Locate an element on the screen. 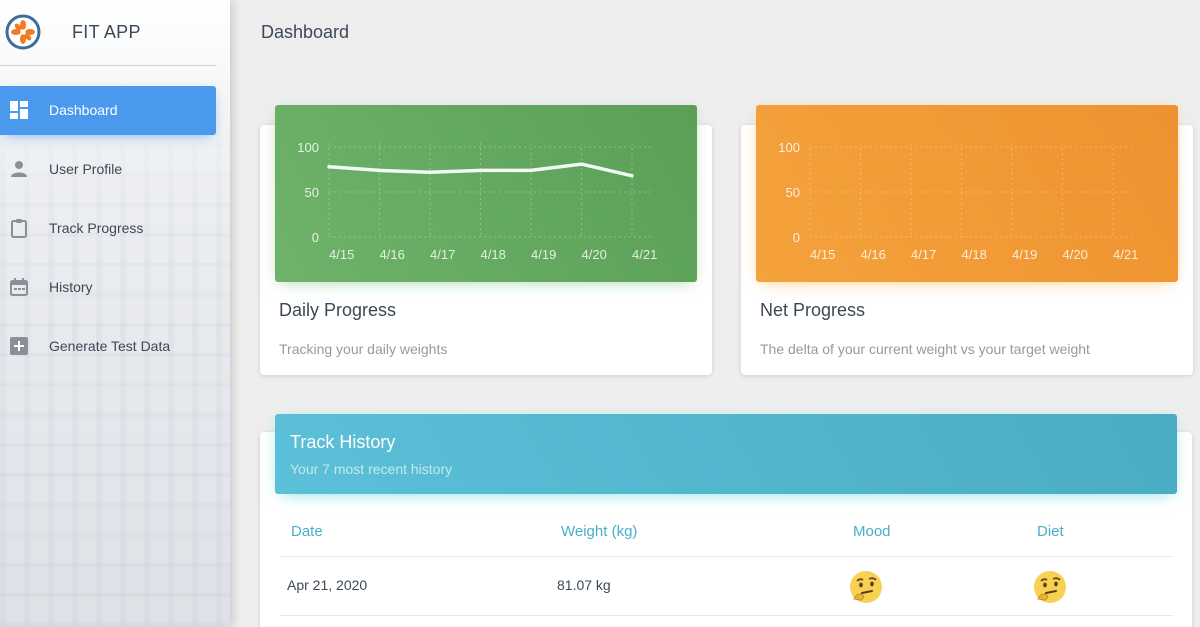 The width and height of the screenshot is (1200, 627). cell-weight: 81.07 kg is located at coordinates (584, 585).